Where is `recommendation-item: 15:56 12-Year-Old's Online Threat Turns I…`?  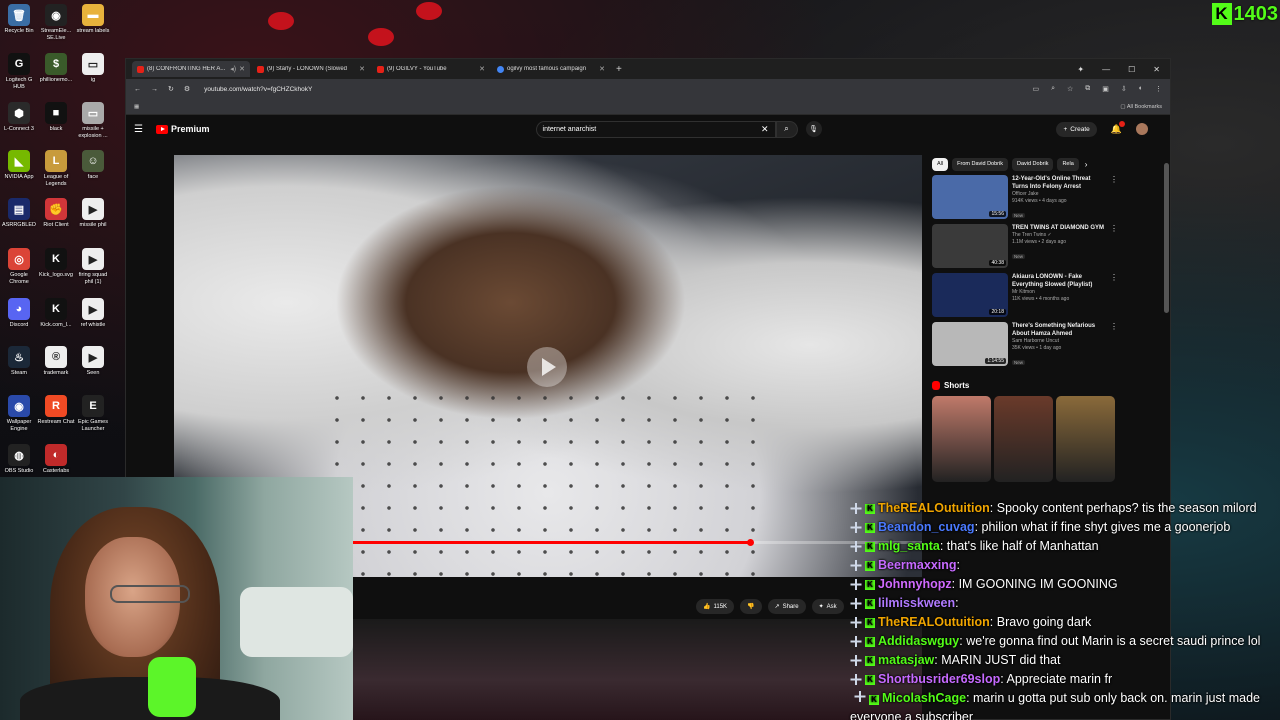
recommendation-item: 15:56 12-Year-Old's Online Threat Turns I… is located at coordinates (1027, 198).